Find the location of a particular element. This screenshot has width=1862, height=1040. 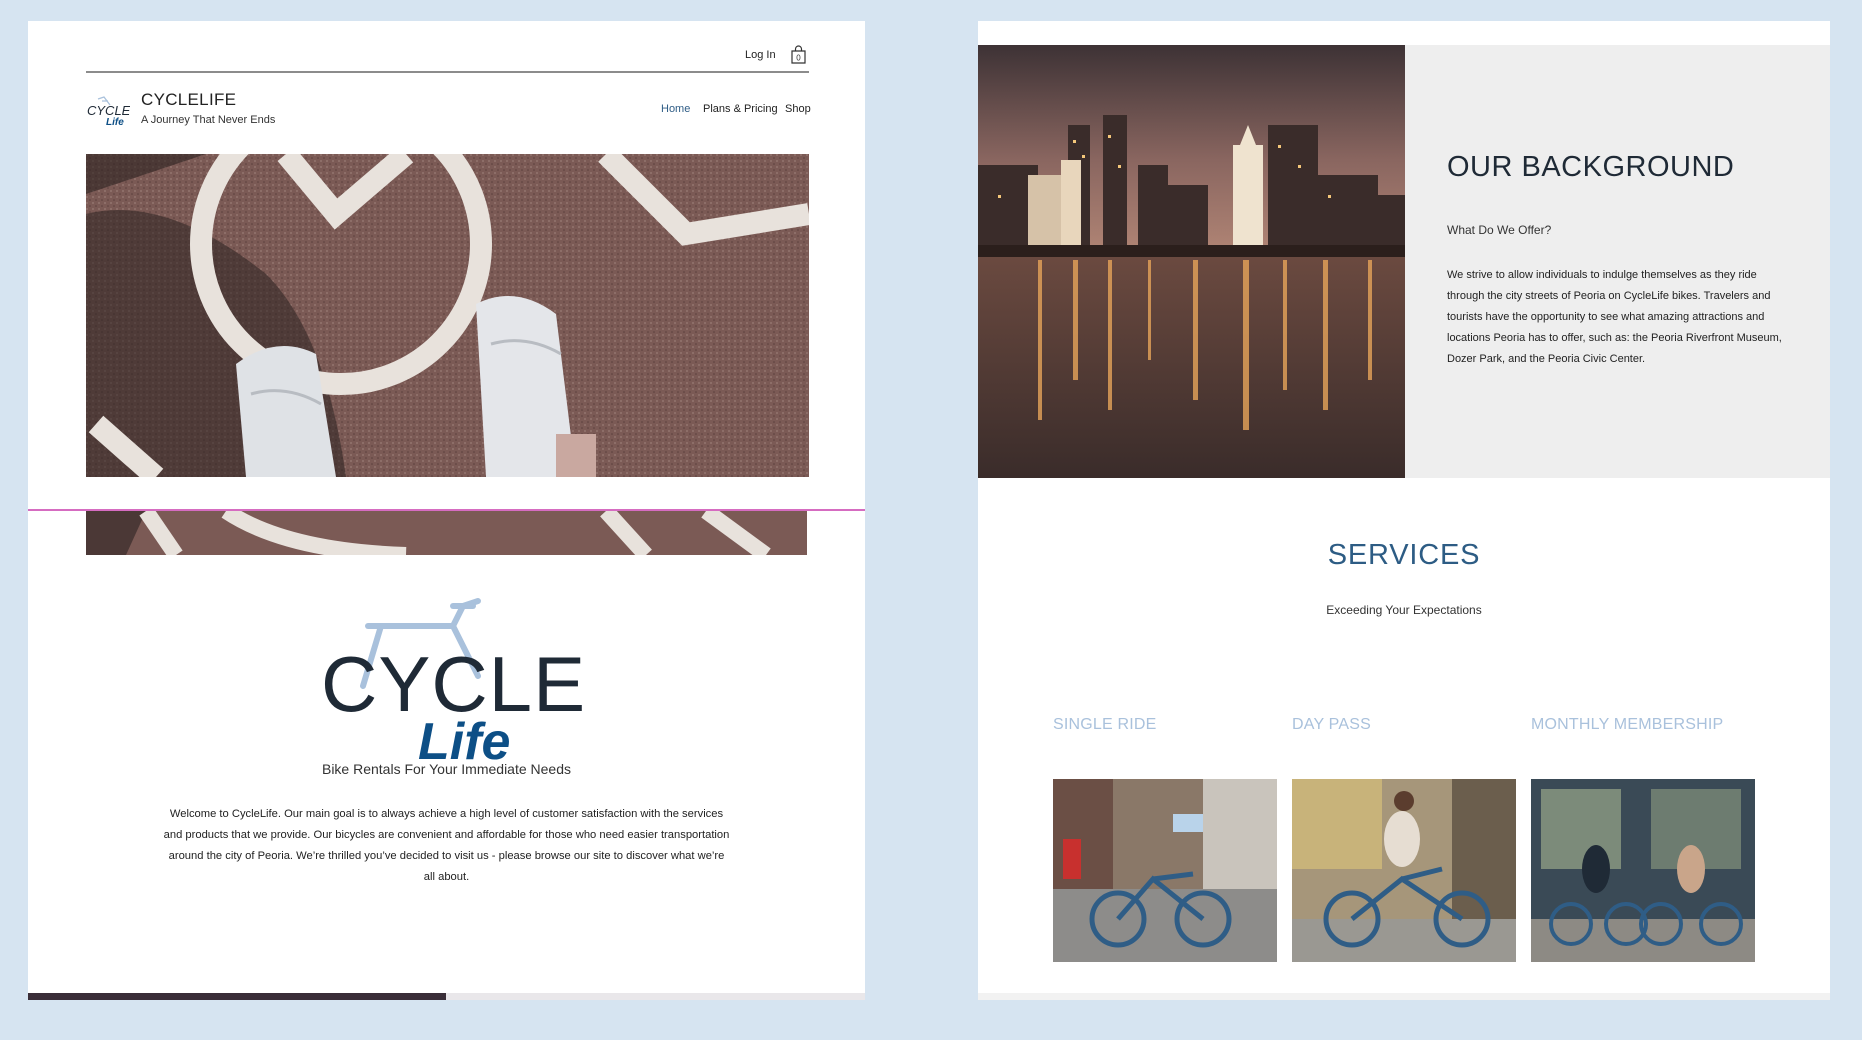

cart-count: 0 is located at coordinates (798, 58).